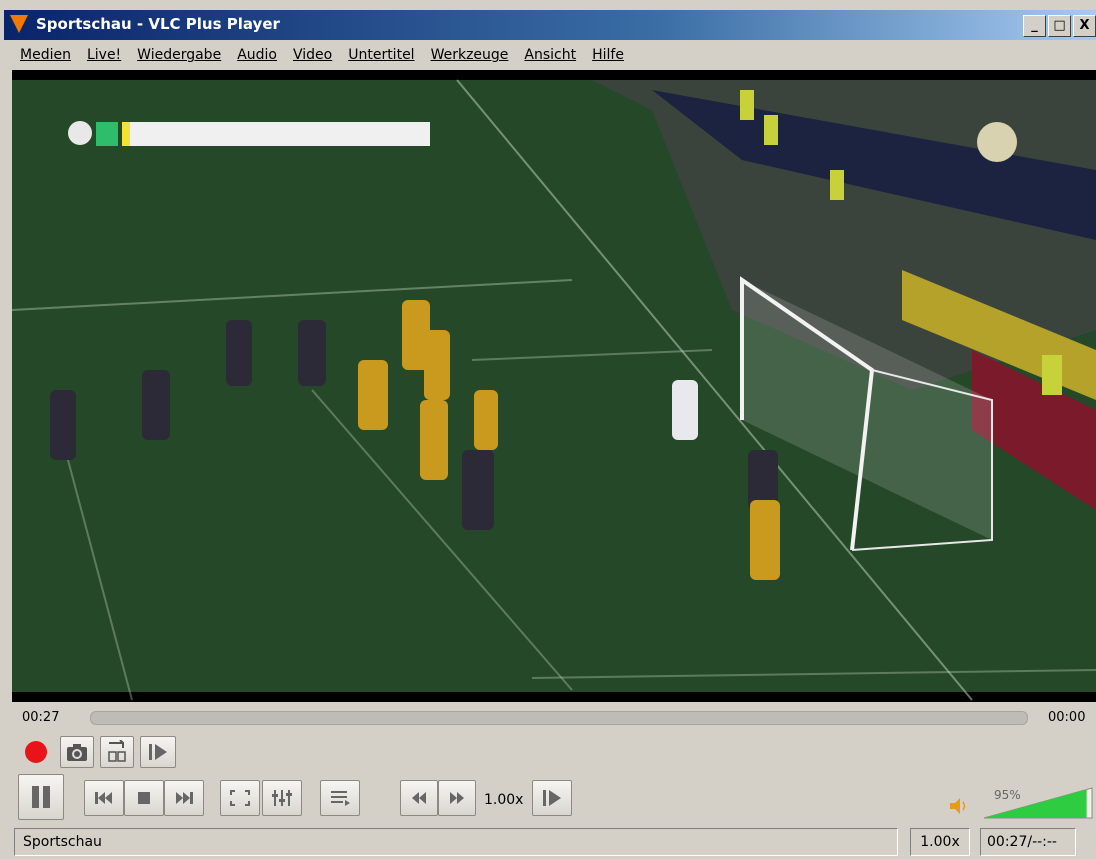 The width and height of the screenshot is (1096, 859). What do you see at coordinates (608, 55) in the screenshot?
I see `menu-hilfe: Hilfe` at bounding box center [608, 55].